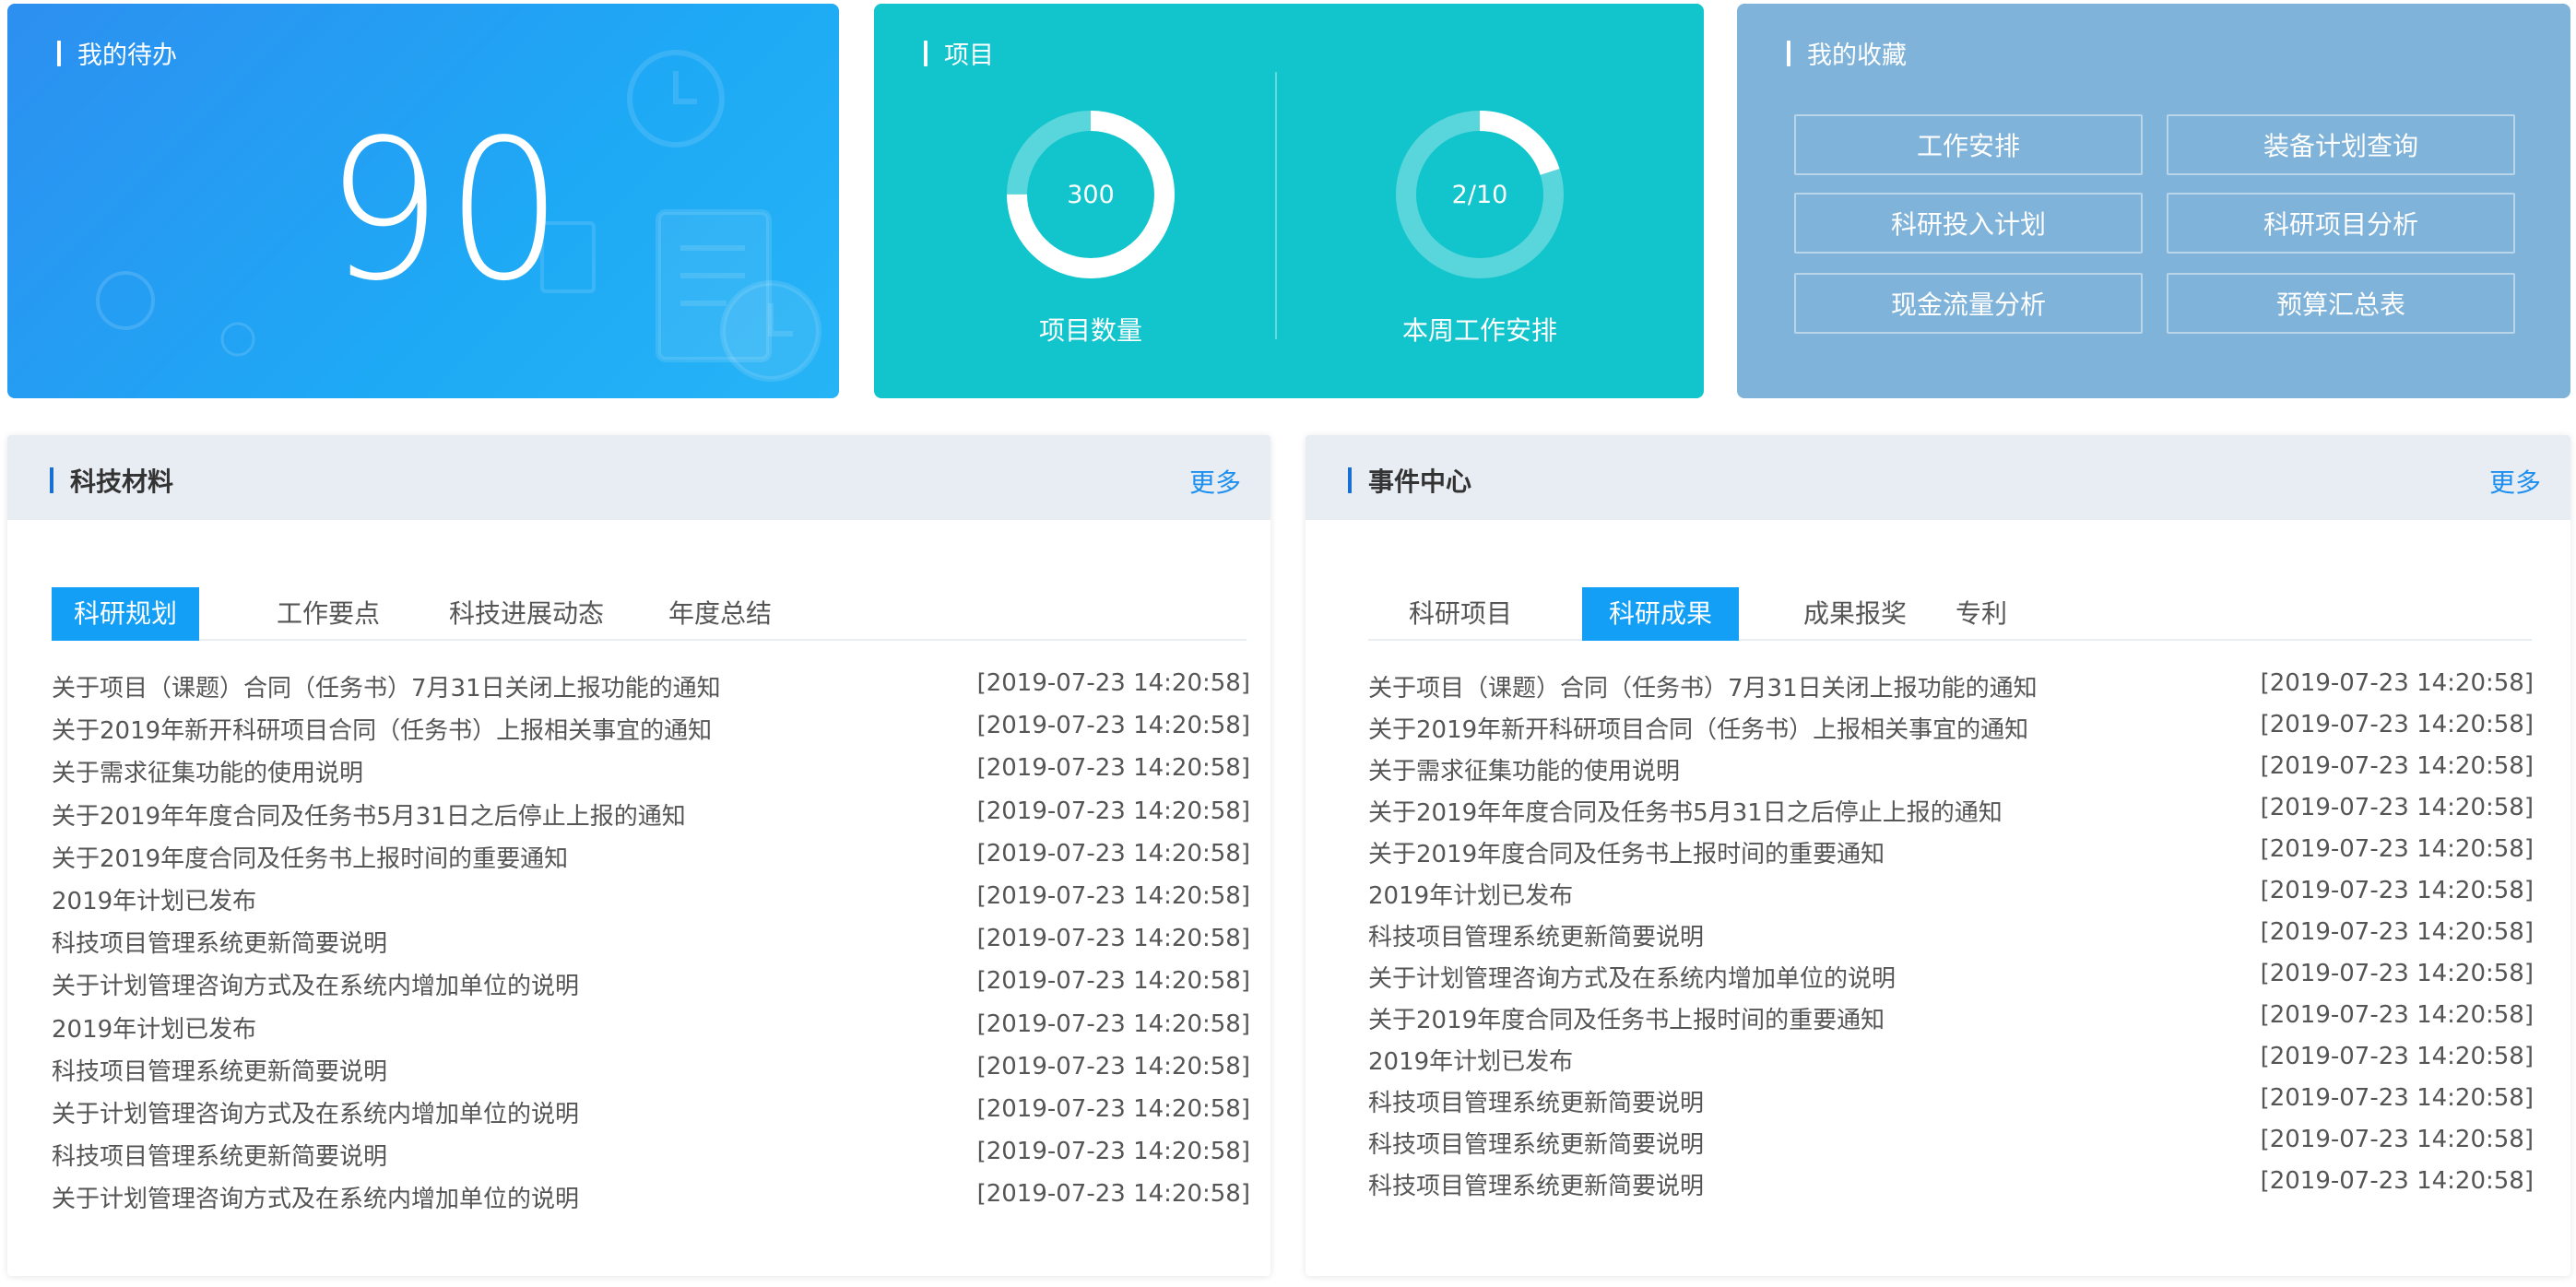 Image resolution: width=2576 pixels, height=1287 pixels. What do you see at coordinates (1968, 144) in the screenshot?
I see `favorite-button: 工作安排` at bounding box center [1968, 144].